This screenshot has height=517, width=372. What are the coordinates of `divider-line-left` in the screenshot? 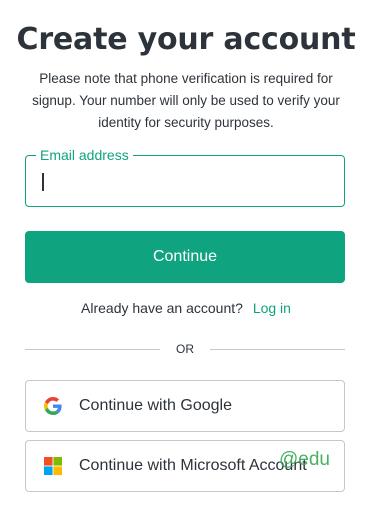 It's located at (92, 349).